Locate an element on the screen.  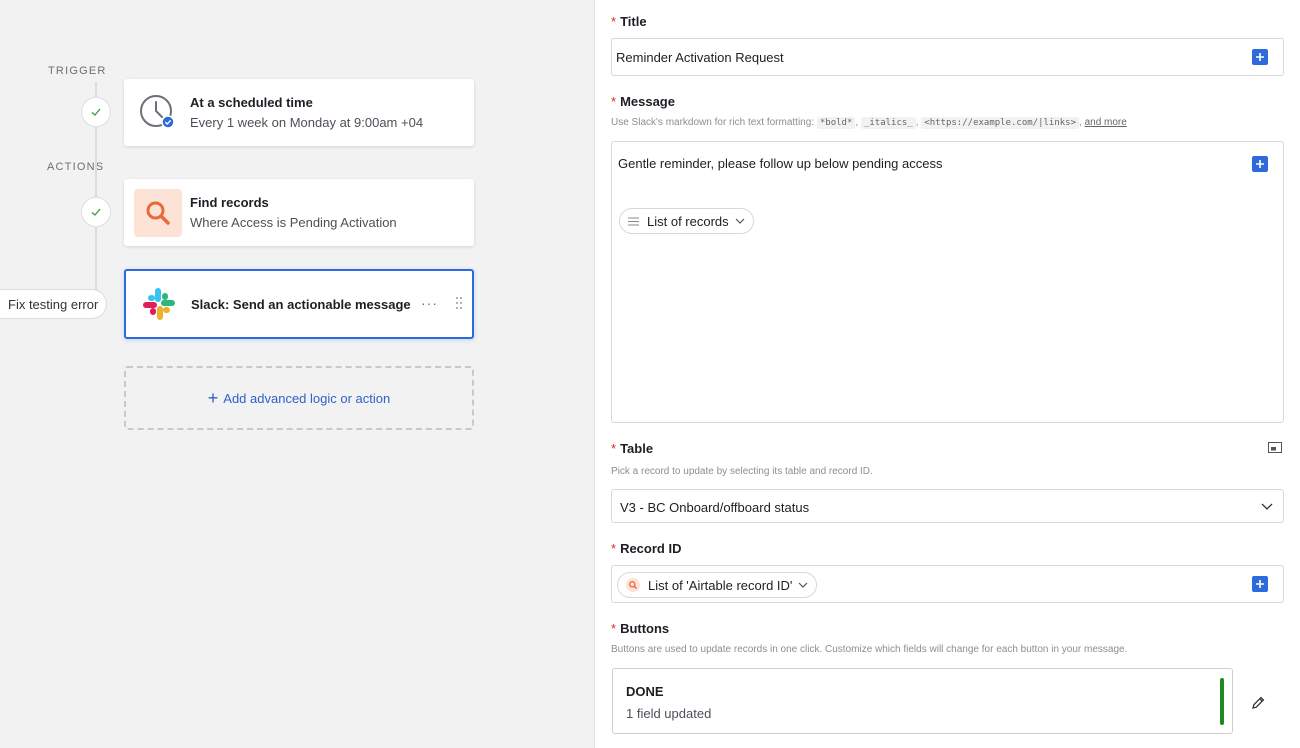
button-name: DONE is located at coordinates (645, 691).